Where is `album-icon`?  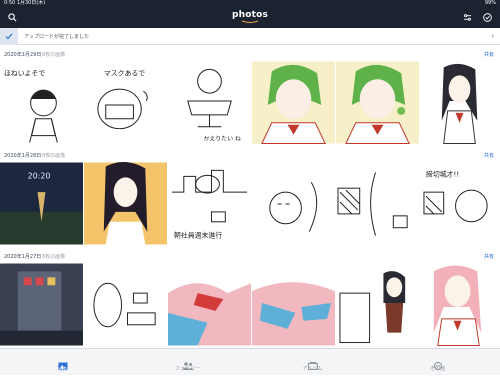
album-icon is located at coordinates (312, 362).